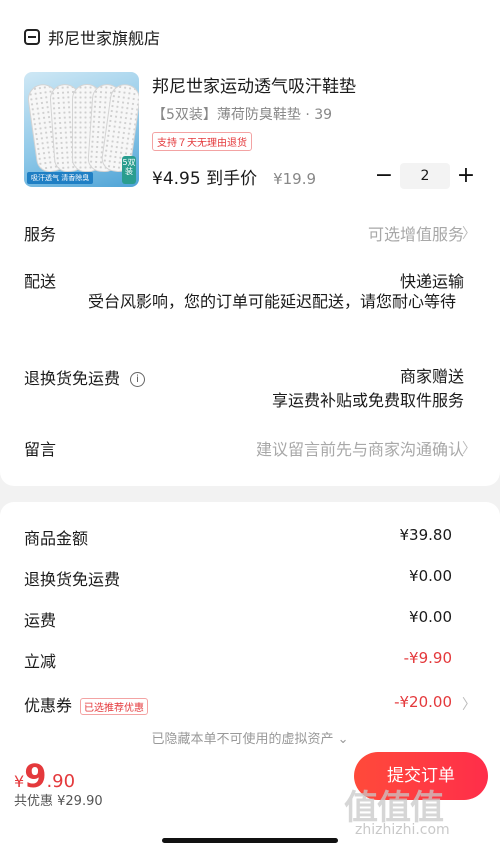 This screenshot has width=500, height=854. What do you see at coordinates (32, 37) in the screenshot?
I see `store-icon` at bounding box center [32, 37].